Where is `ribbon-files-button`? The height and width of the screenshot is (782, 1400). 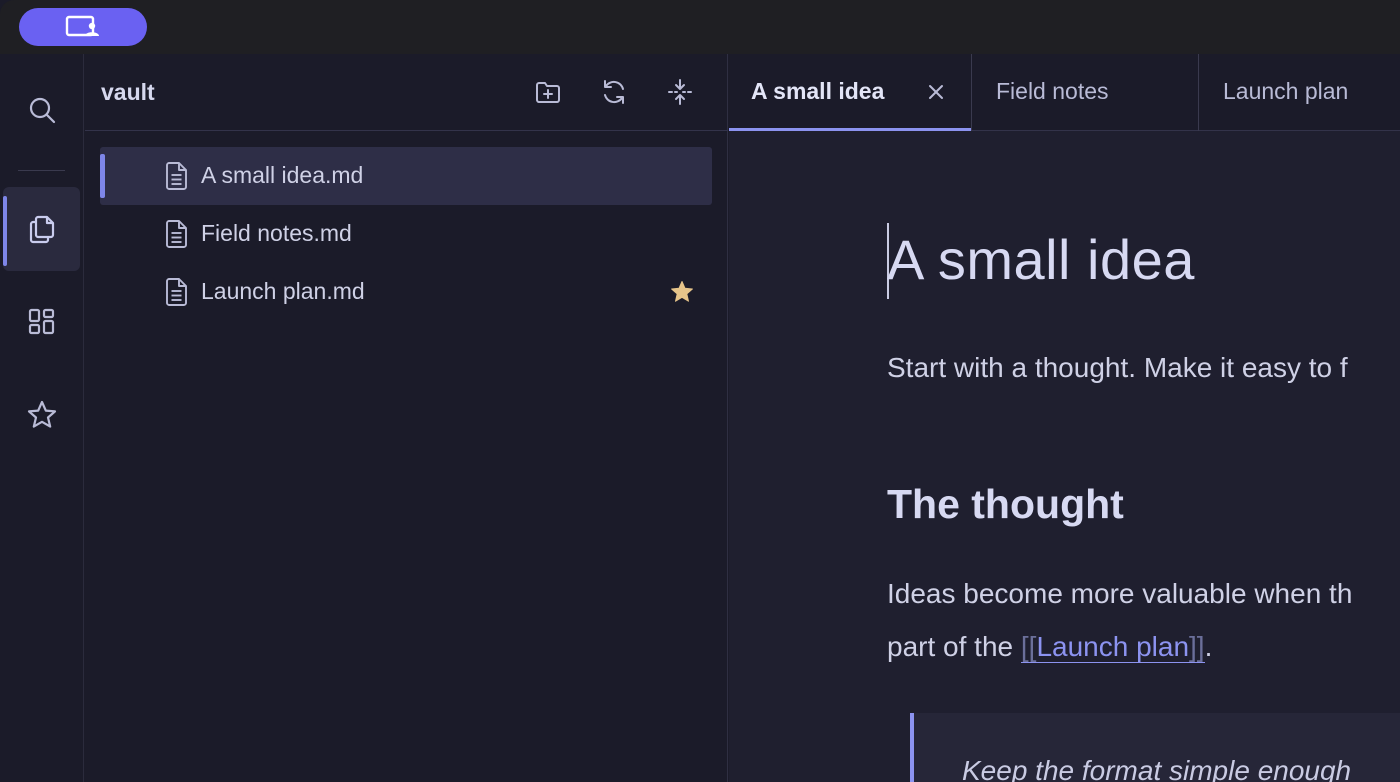 ribbon-files-button is located at coordinates (41, 229).